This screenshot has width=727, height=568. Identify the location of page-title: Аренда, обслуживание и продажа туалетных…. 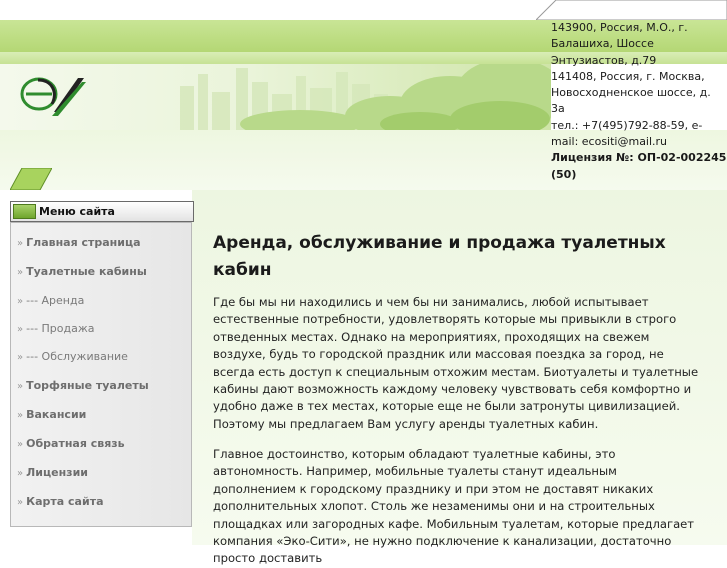
(439, 256).